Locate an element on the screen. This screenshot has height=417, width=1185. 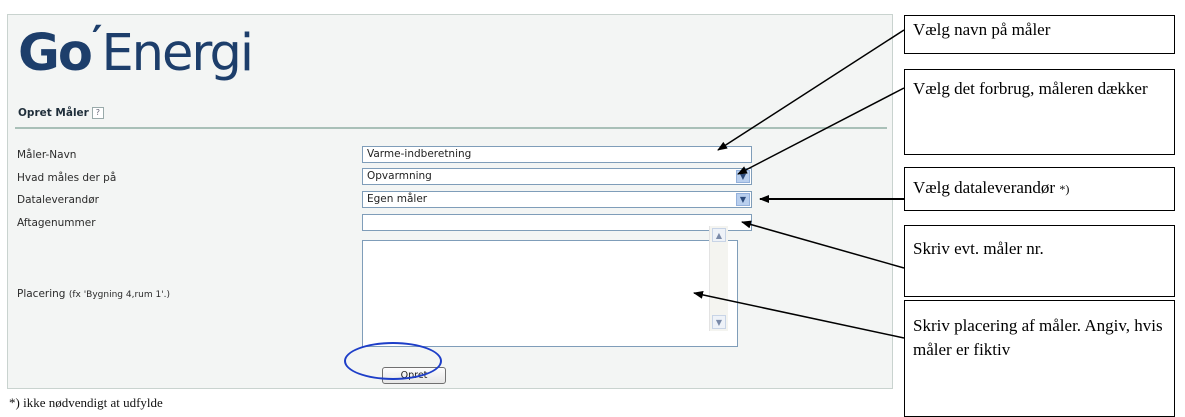
arrow-placering is located at coordinates (799, 314).